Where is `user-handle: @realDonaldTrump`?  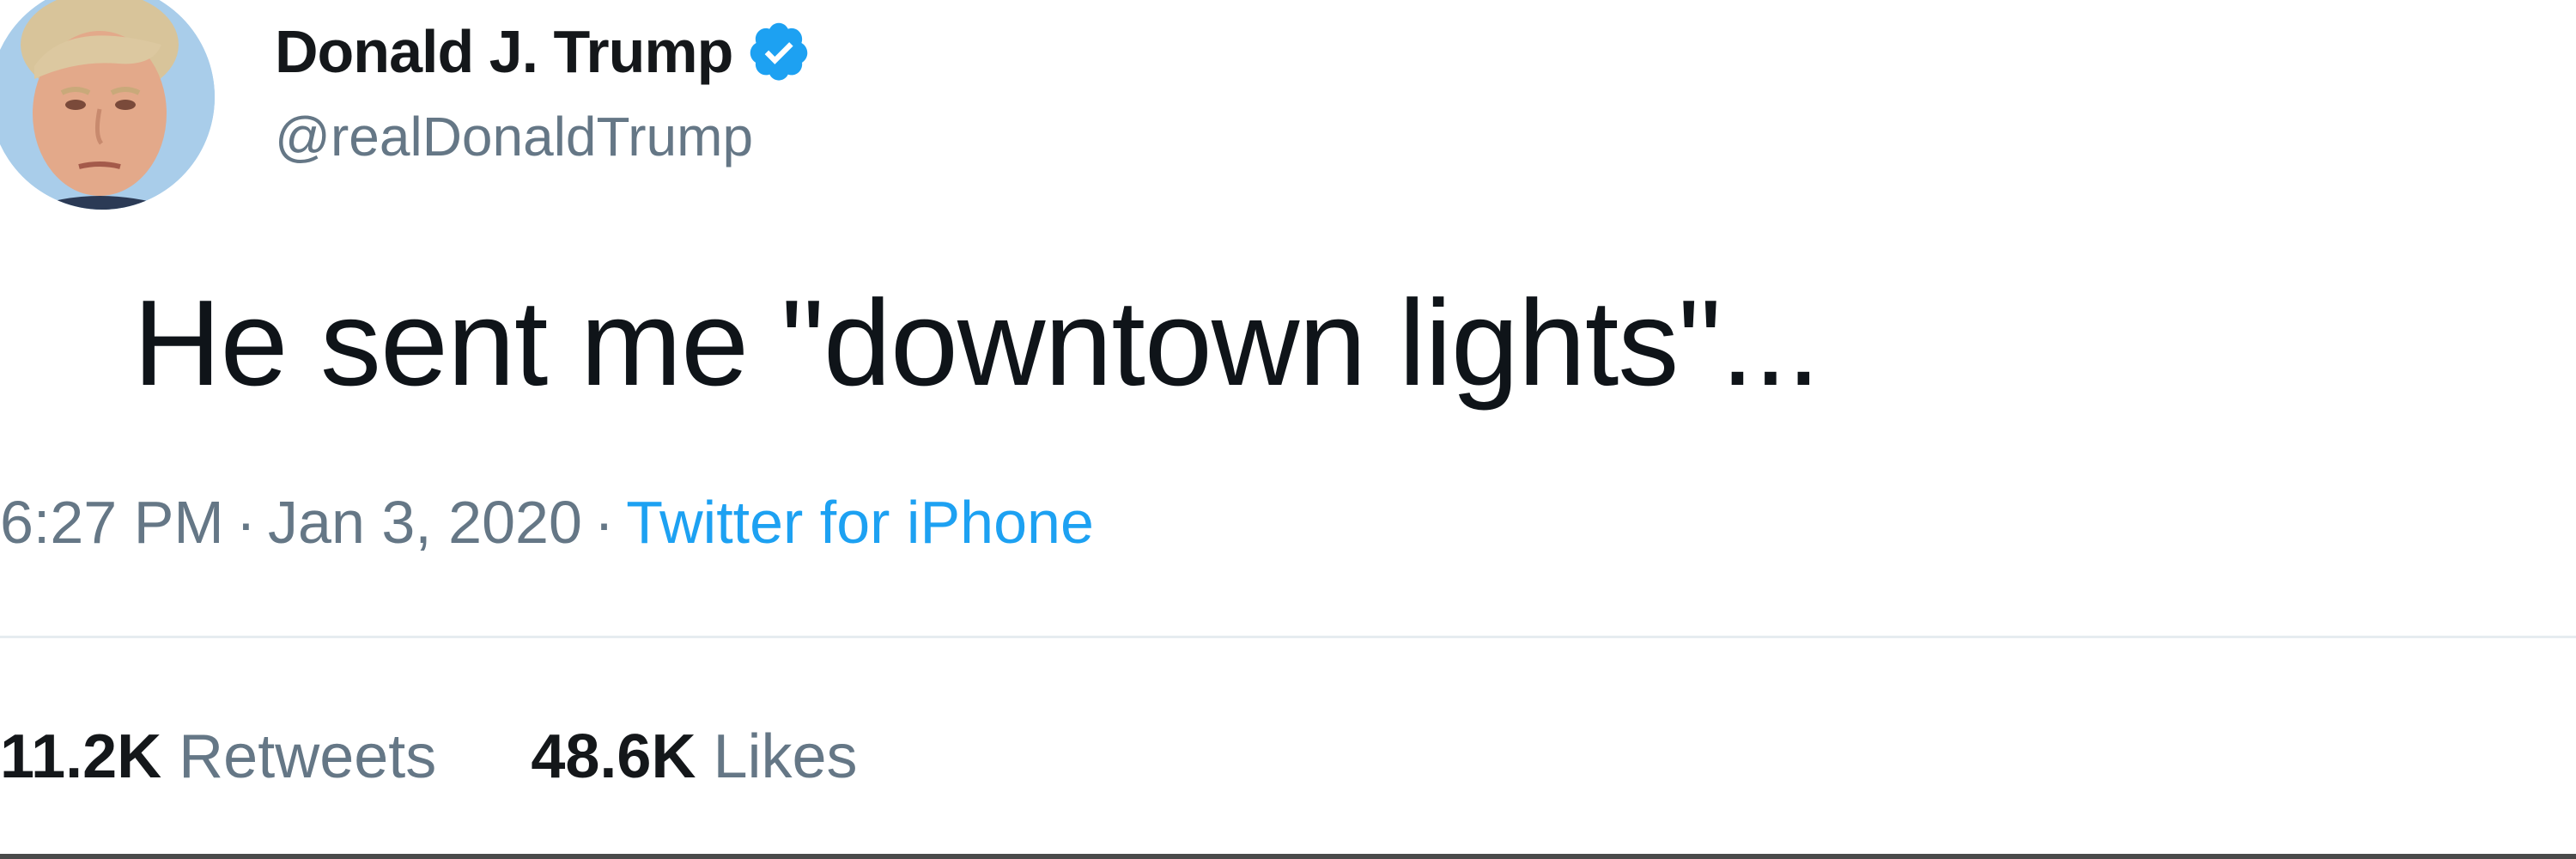 user-handle: @realDonaldTrump is located at coordinates (514, 137).